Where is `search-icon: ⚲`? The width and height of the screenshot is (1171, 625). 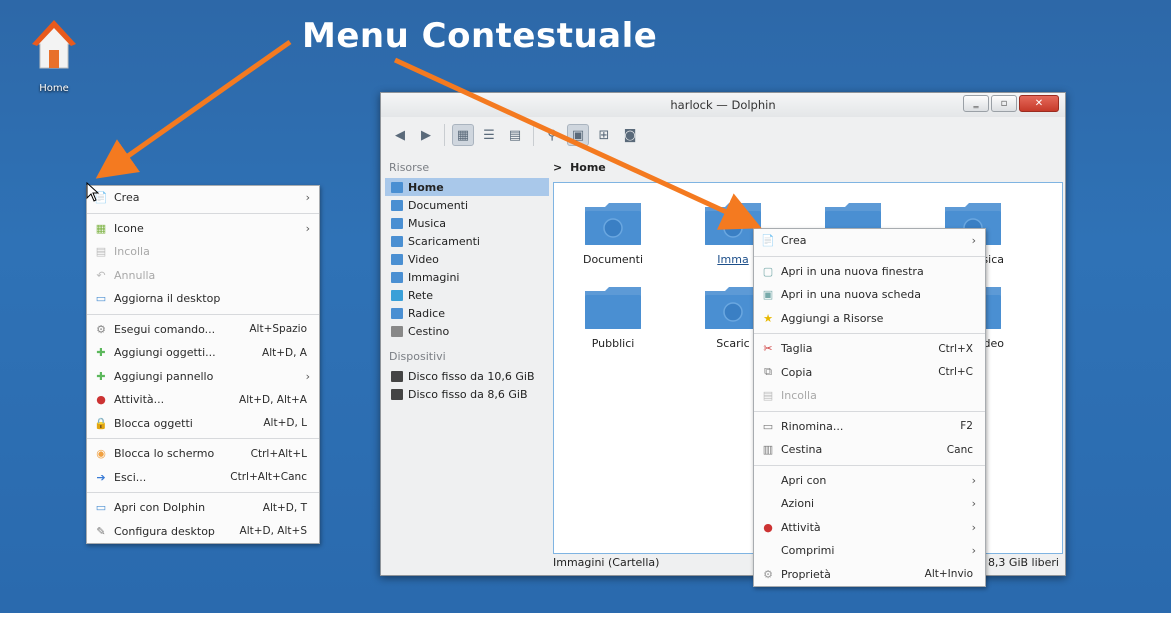 search-icon: ⚲ is located at coordinates (552, 135).